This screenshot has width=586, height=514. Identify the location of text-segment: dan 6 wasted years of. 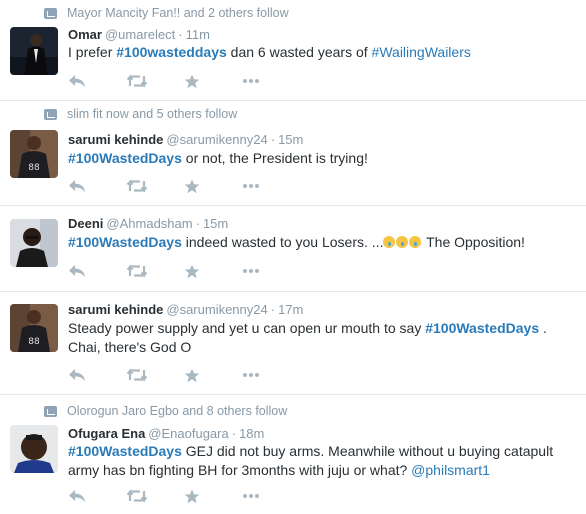
(299, 52).